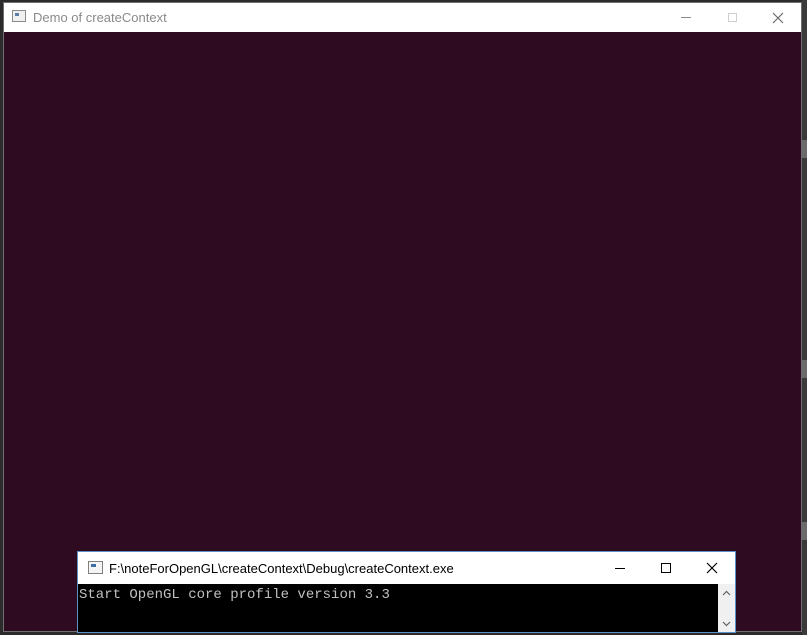 This screenshot has height=635, width=807. I want to click on chevron-up-icon, so click(726, 592).